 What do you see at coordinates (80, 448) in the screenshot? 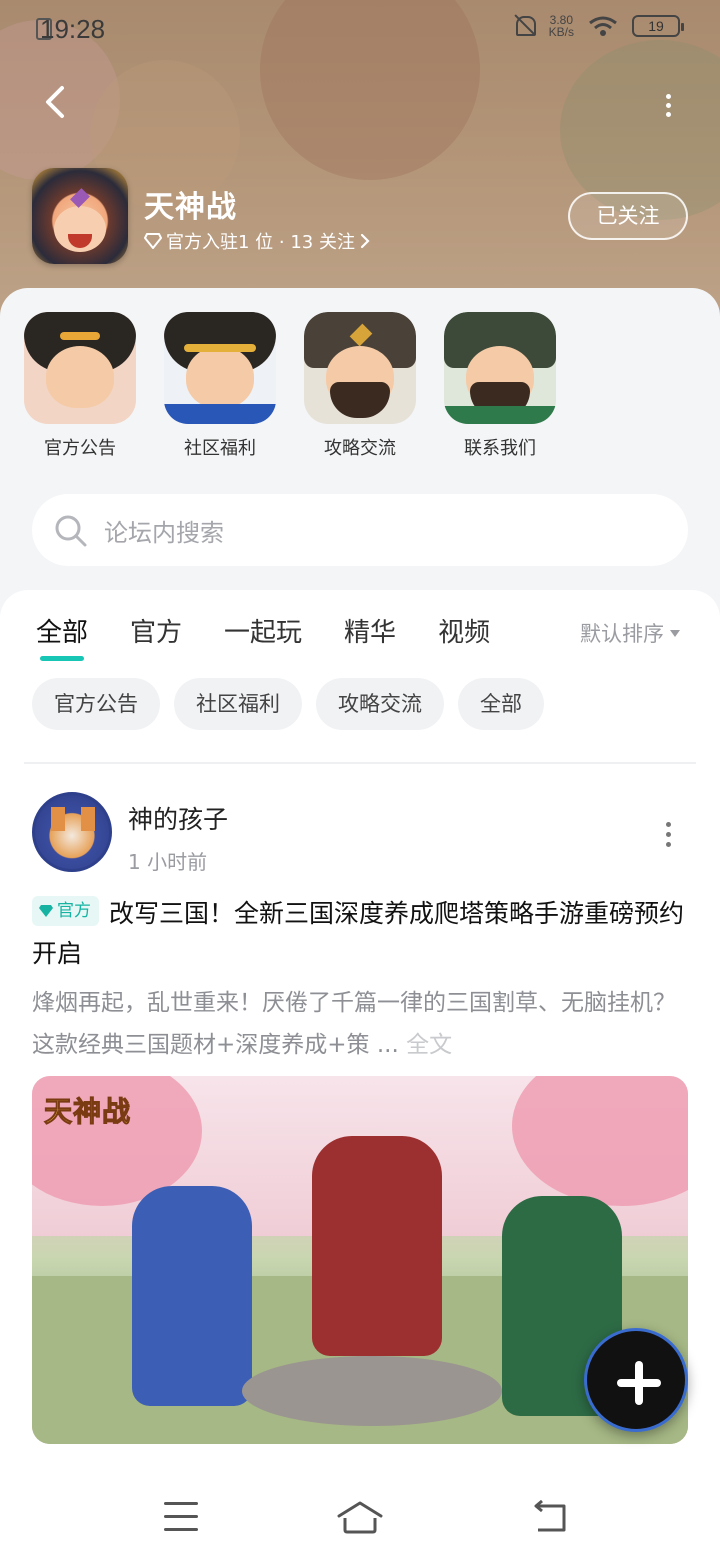
I see `shortcut-label: 官方公告` at bounding box center [80, 448].